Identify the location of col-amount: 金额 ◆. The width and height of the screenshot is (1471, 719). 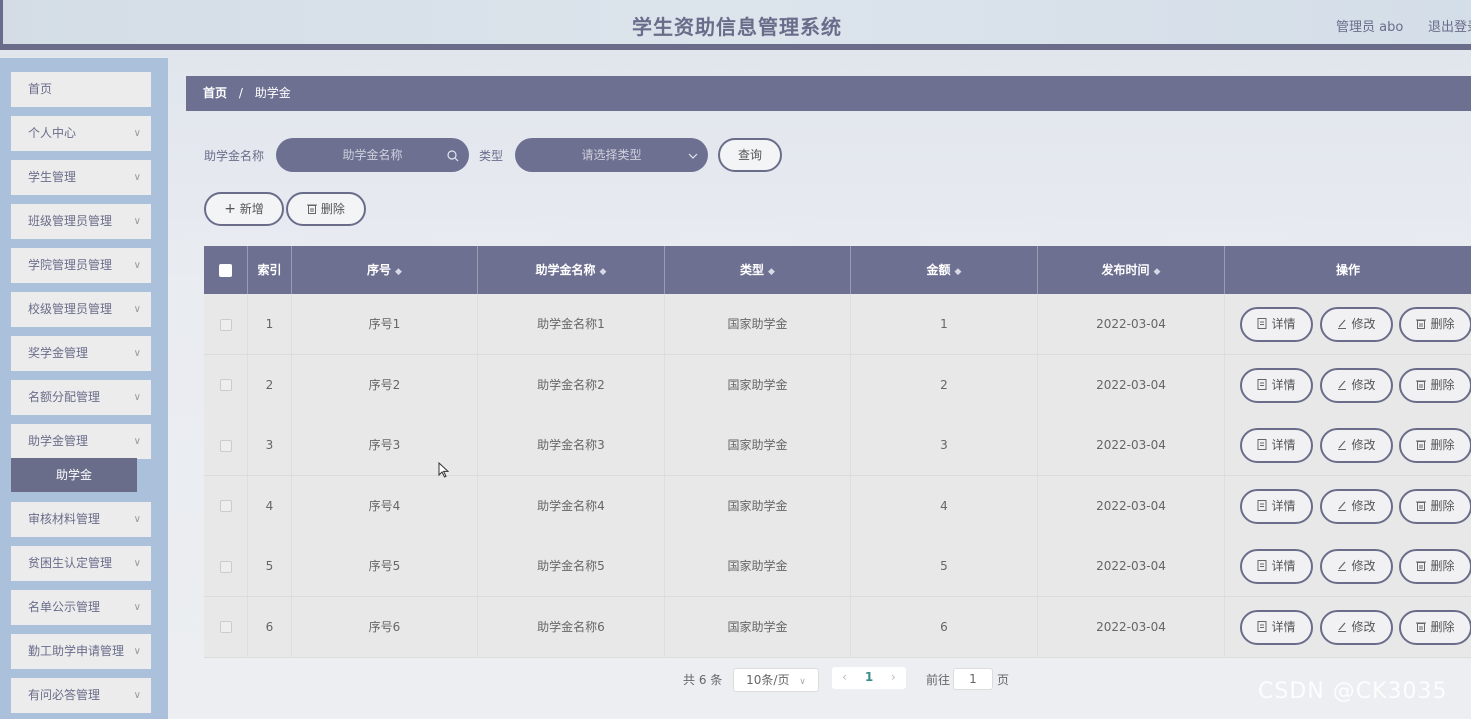
(944, 270).